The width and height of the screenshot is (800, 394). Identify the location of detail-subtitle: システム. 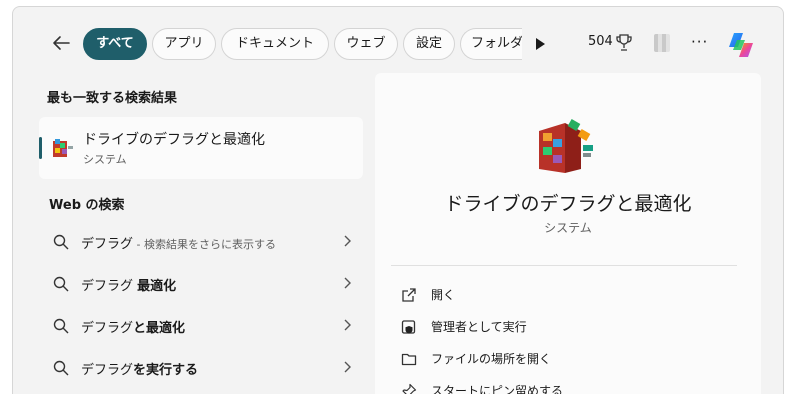
(568, 228).